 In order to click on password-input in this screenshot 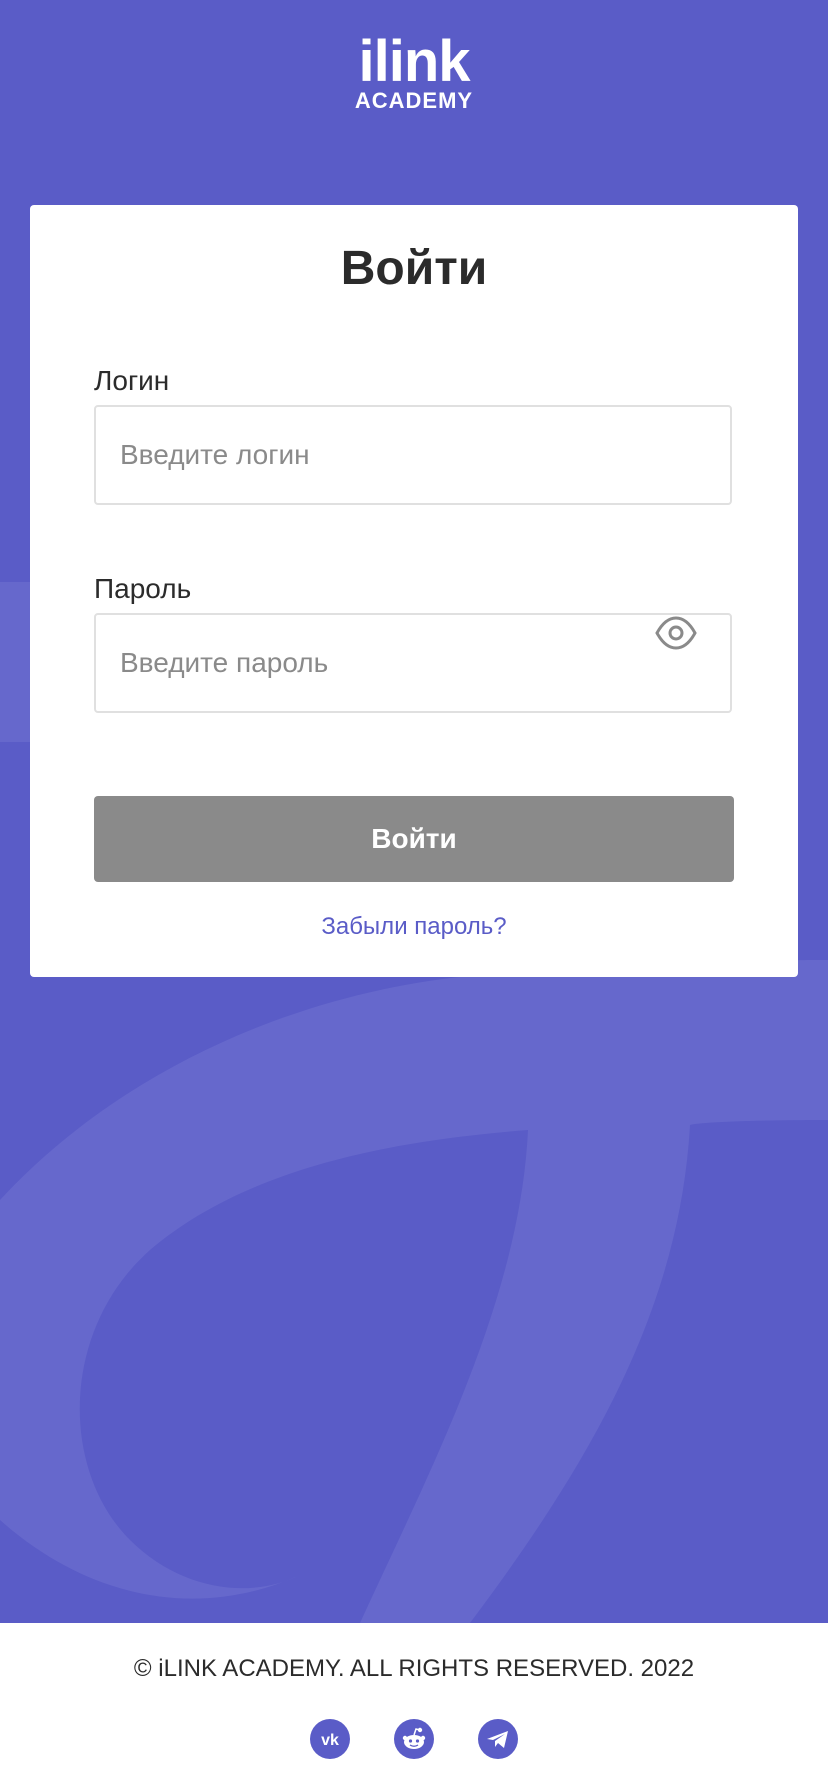, I will do `click(413, 663)`.